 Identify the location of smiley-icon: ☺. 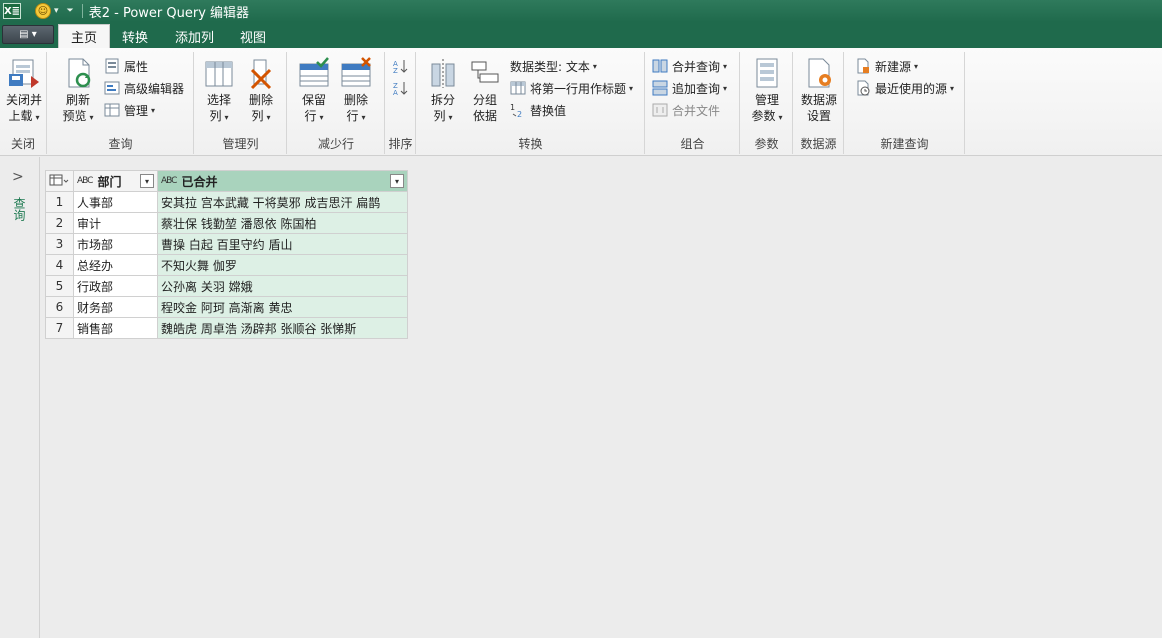
(43, 11).